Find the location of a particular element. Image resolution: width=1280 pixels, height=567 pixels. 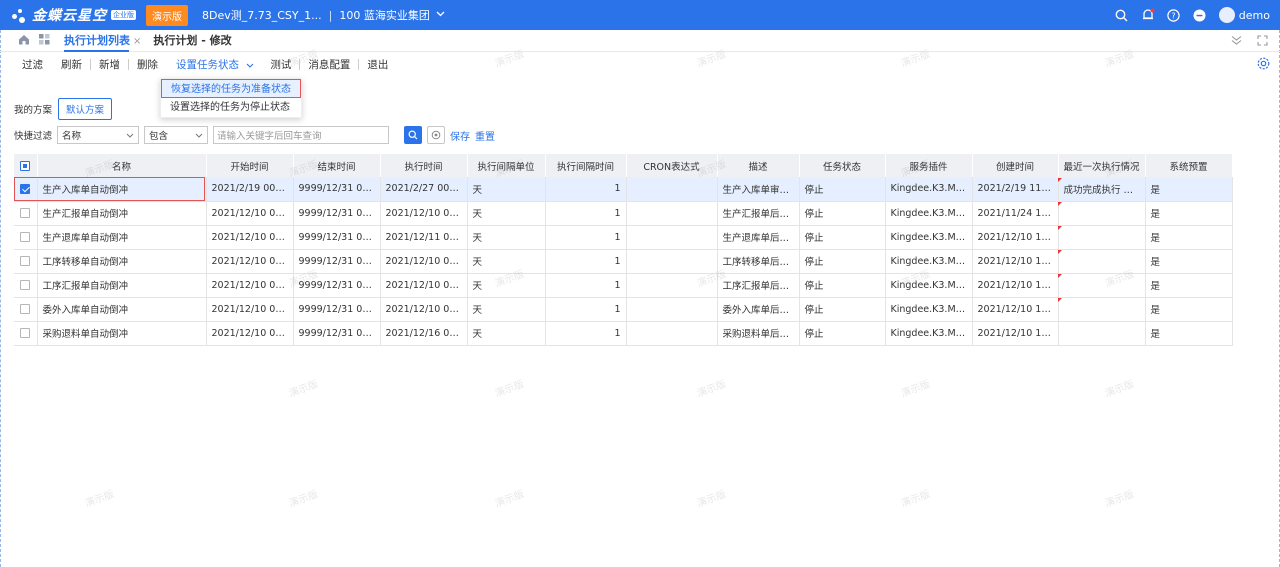

column-header: 执行时间 is located at coordinates (424, 165).